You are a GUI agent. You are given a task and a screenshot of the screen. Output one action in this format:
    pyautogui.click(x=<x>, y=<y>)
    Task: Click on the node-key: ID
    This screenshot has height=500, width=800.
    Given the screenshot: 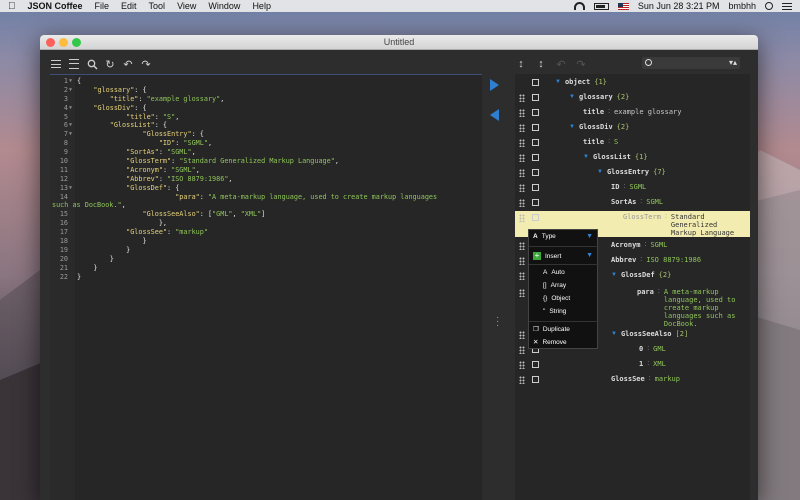 What is the action you would take?
    pyautogui.click(x=615, y=187)
    